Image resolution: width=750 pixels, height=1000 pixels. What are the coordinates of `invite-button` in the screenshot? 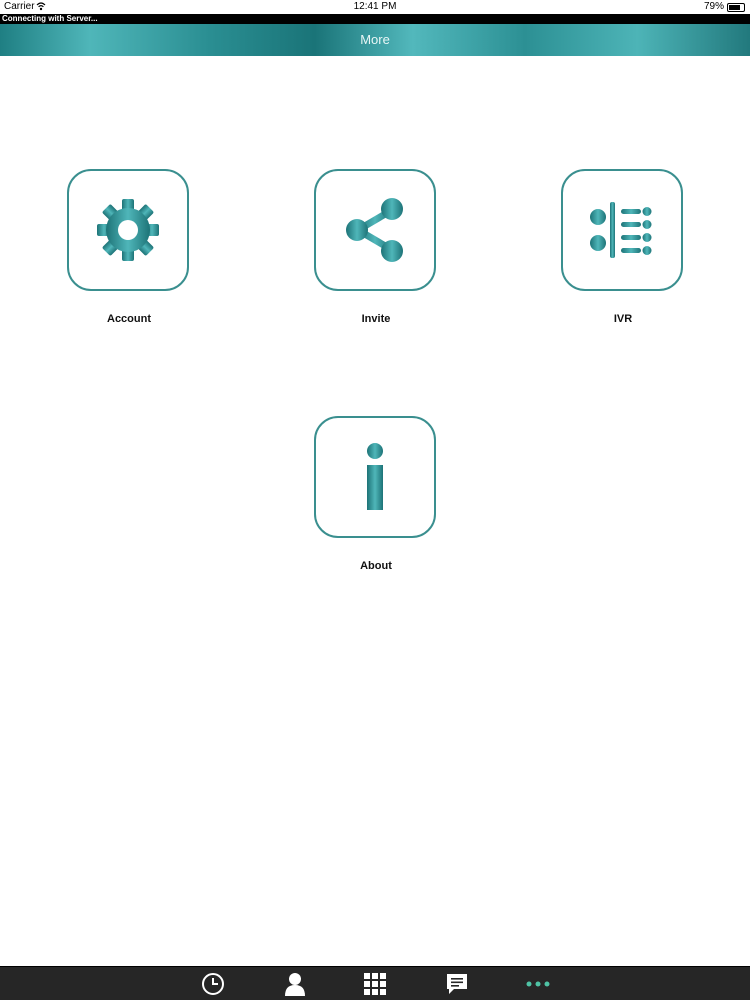 It's located at (375, 230).